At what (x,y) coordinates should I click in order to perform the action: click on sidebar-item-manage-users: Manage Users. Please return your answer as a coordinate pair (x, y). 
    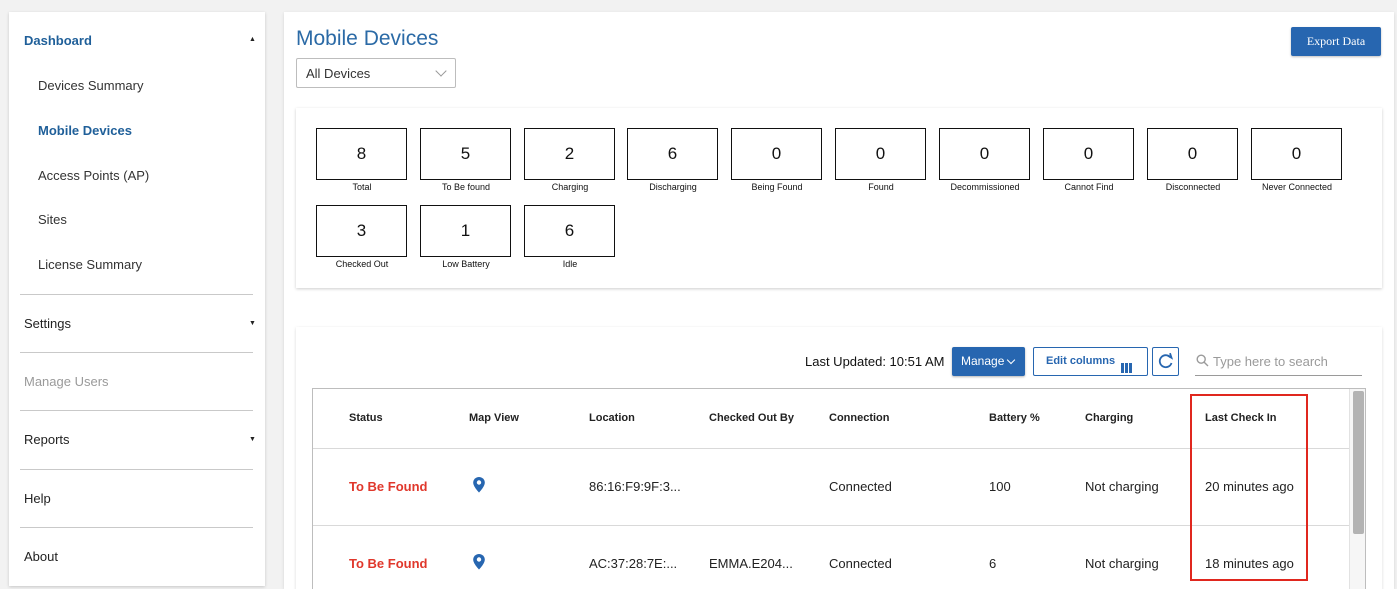
    Looking at the image, I should click on (66, 381).